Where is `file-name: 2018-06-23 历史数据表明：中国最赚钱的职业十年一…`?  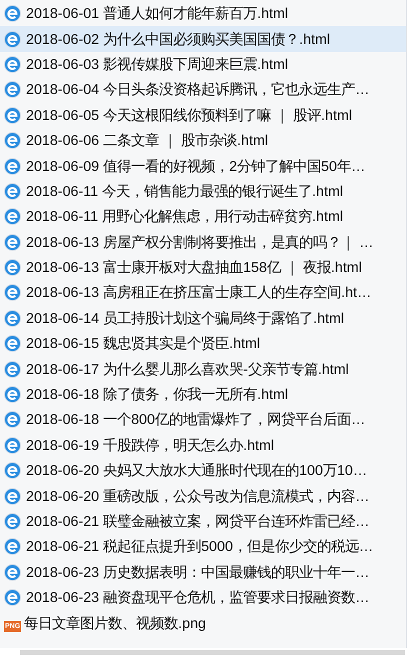 file-name: 2018-06-23 历史数据表明：中国最赚钱的职业十年一… is located at coordinates (198, 573).